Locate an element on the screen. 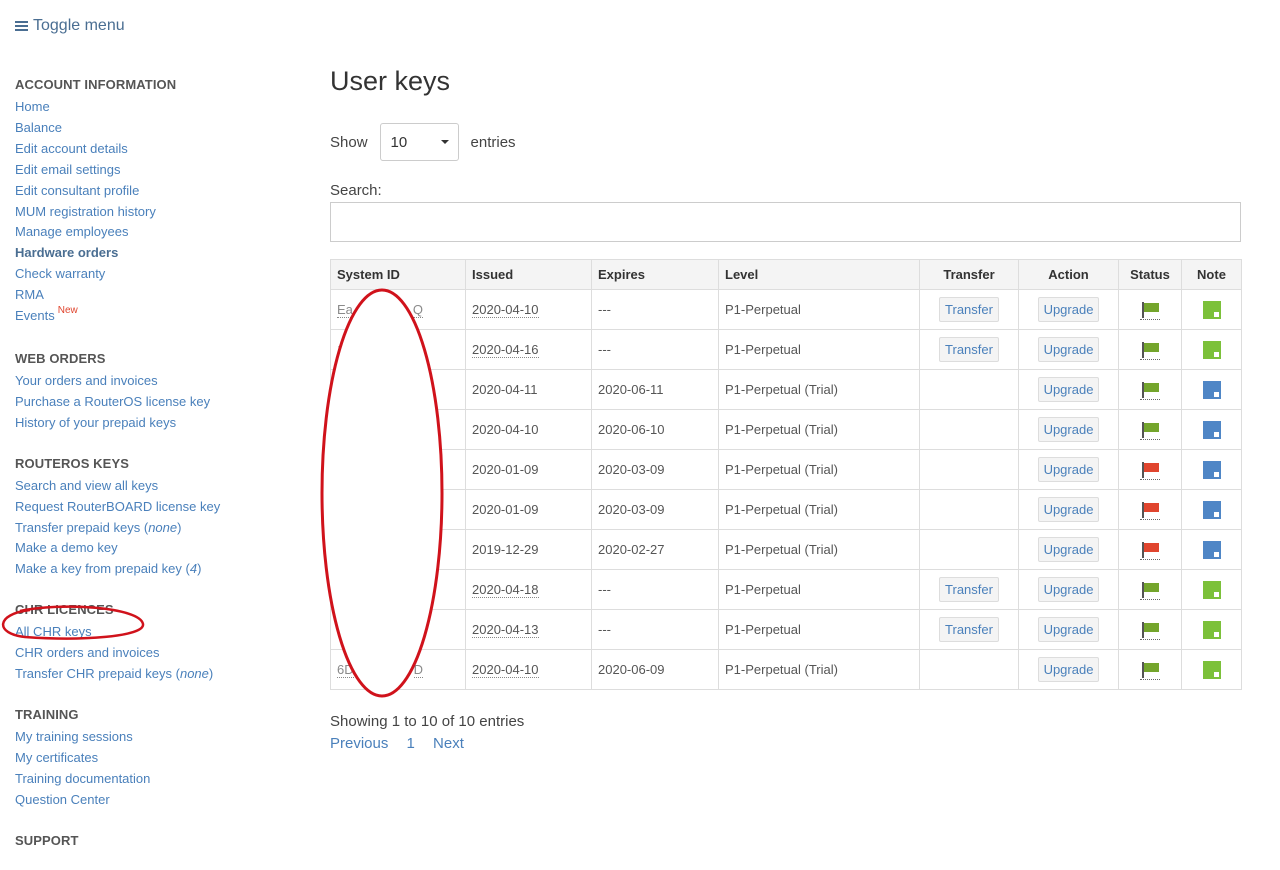 Image resolution: width=1280 pixels, height=870 pixels. cell-action: Upgrade is located at coordinates (1068, 429).